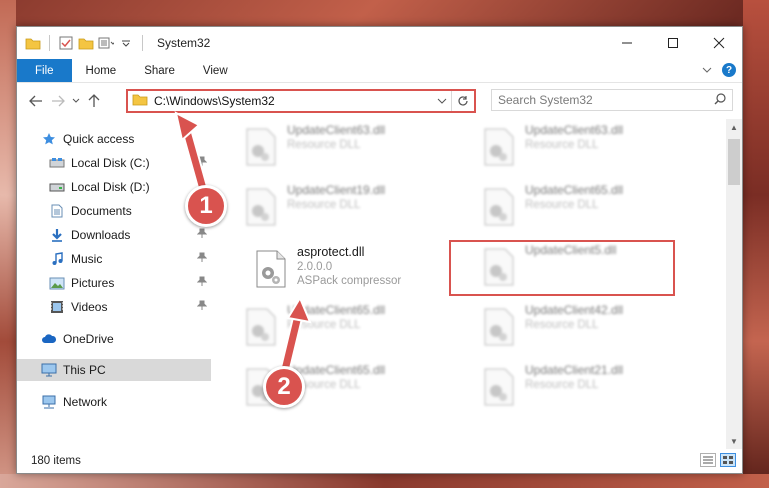  What do you see at coordinates (85, 402) in the screenshot?
I see `sidebar-item-label: Network` at bounding box center [85, 402].